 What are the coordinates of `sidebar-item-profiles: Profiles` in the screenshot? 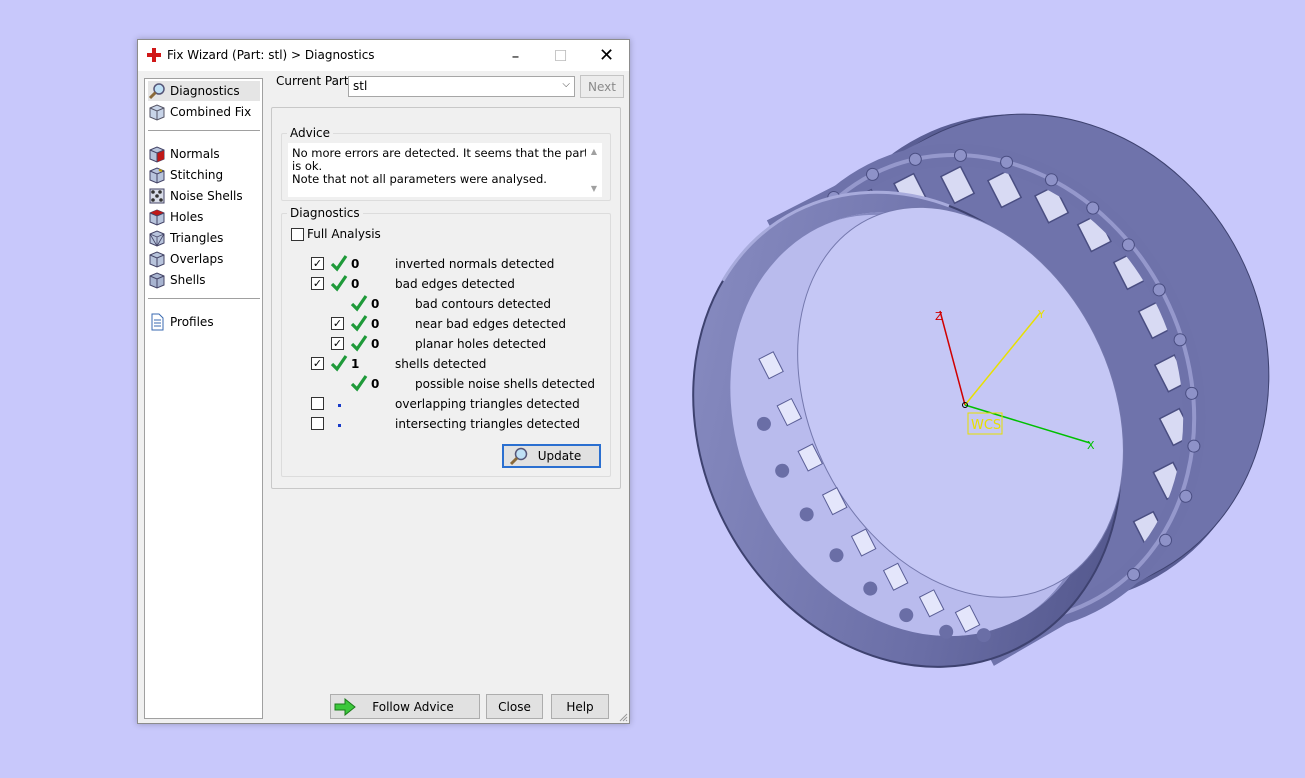 It's located at (181, 322).